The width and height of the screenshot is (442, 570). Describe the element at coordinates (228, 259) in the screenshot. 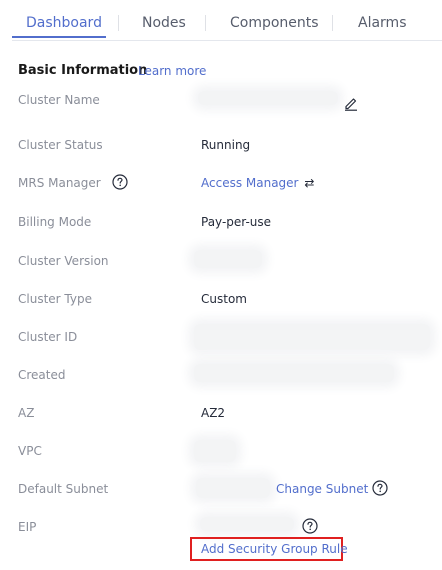

I see `cluster-version-redacted` at that location.